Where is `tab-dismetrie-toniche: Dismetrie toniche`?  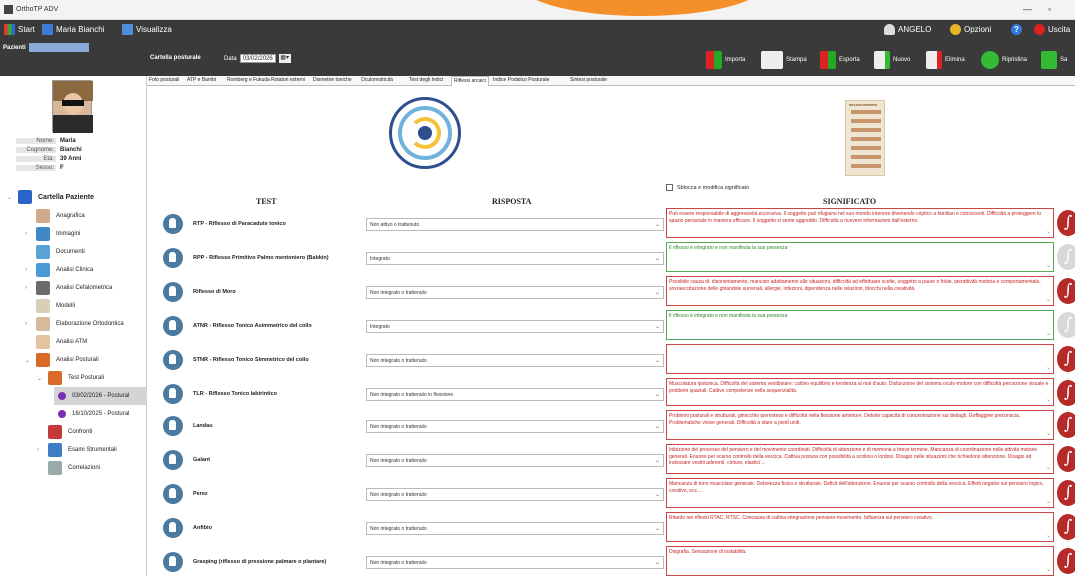 tab-dismetrie-toniche: Dismetrie toniche is located at coordinates (332, 80).